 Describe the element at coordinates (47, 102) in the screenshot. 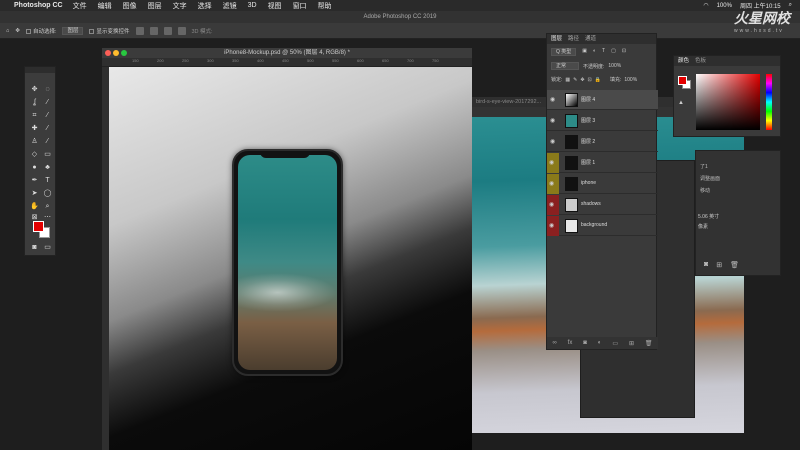

I see `magic-wand-icon: ⁄` at that location.